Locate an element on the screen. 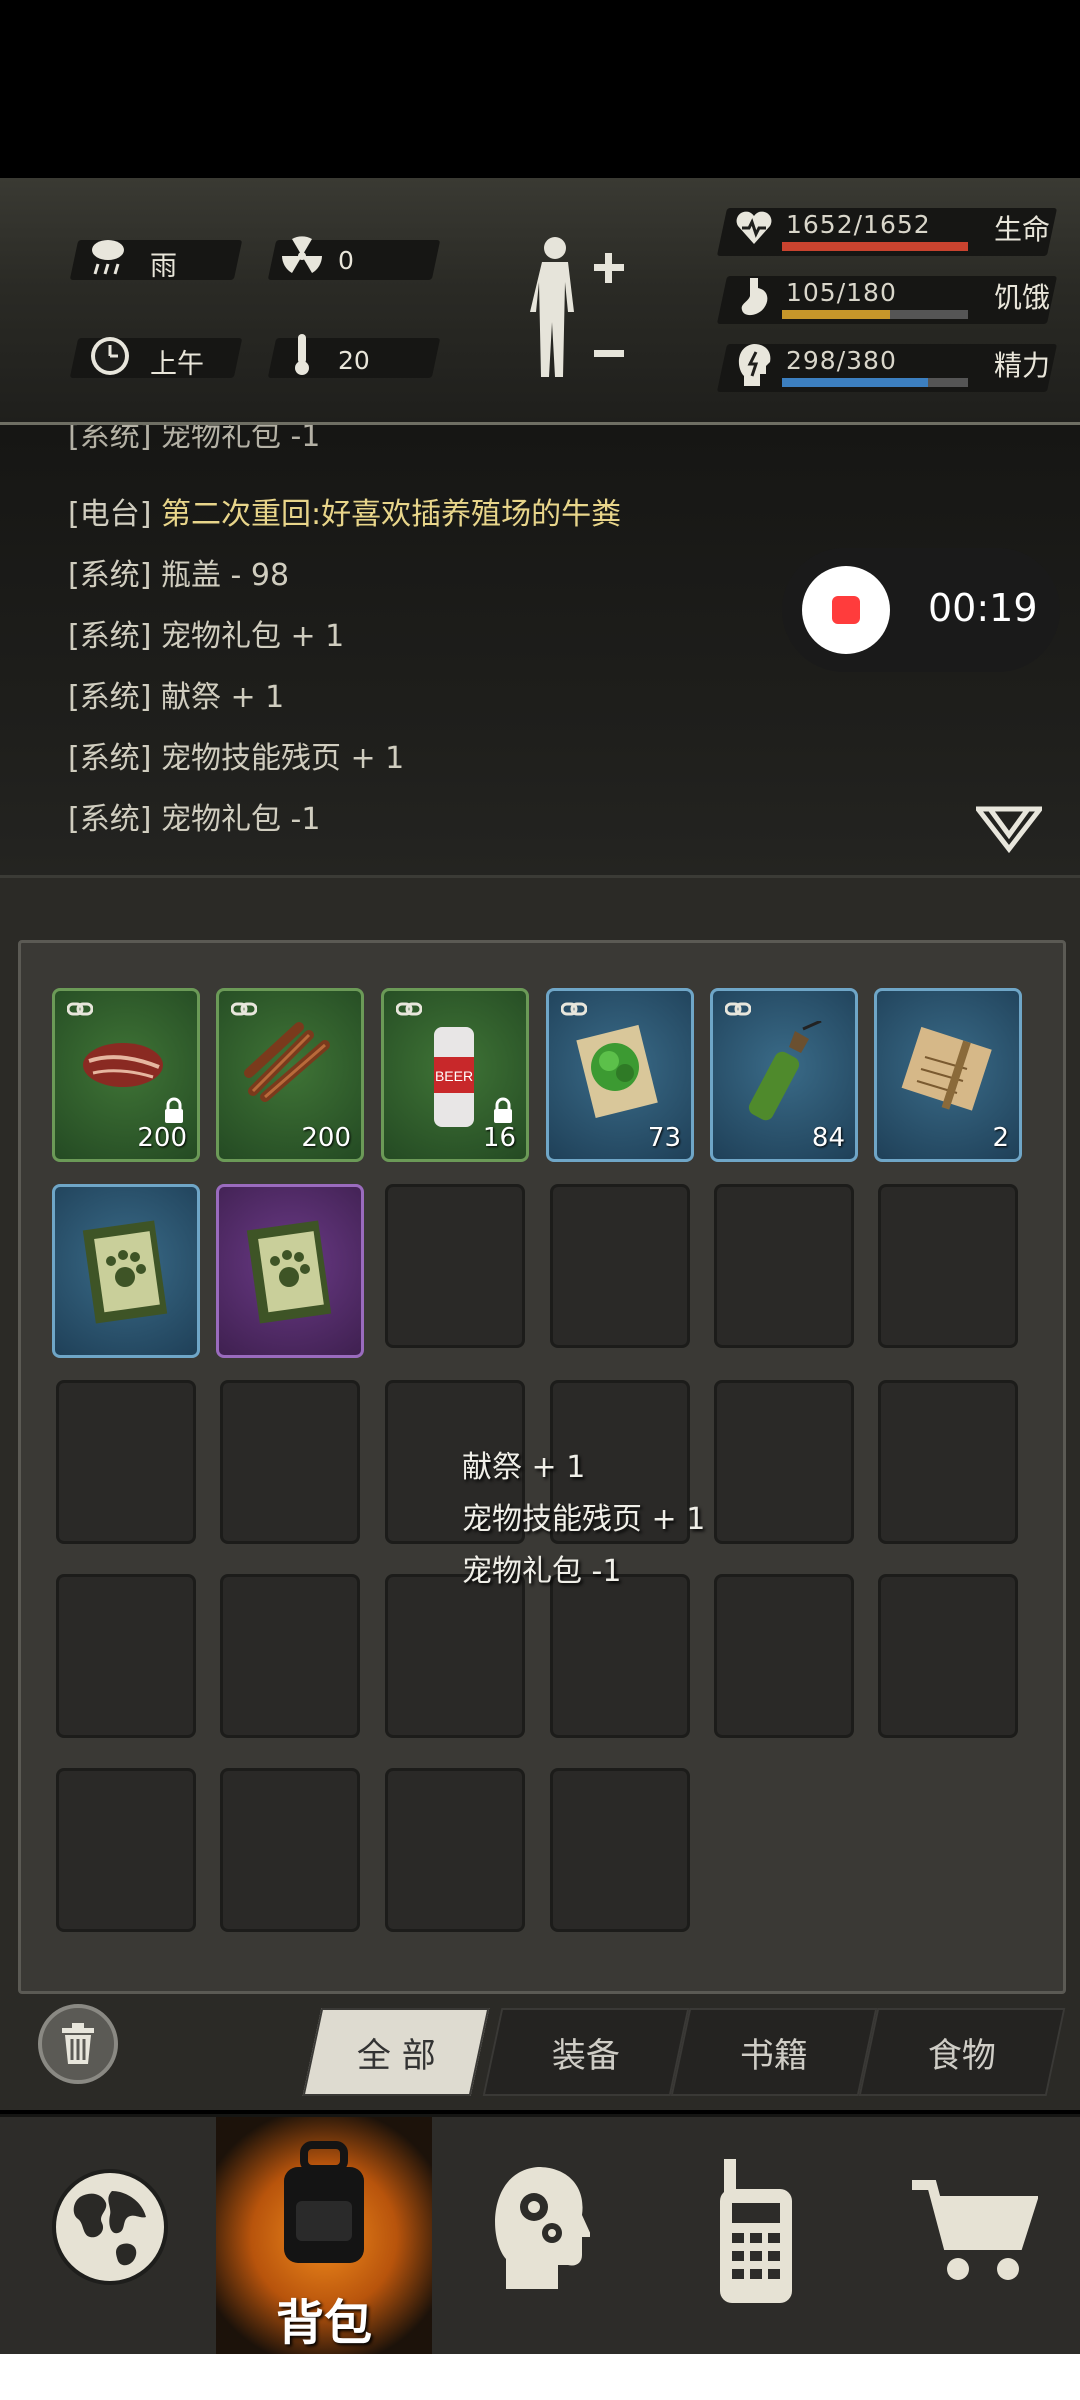 This screenshot has height=2400, width=1080. trash-icon is located at coordinates (78, 2043).